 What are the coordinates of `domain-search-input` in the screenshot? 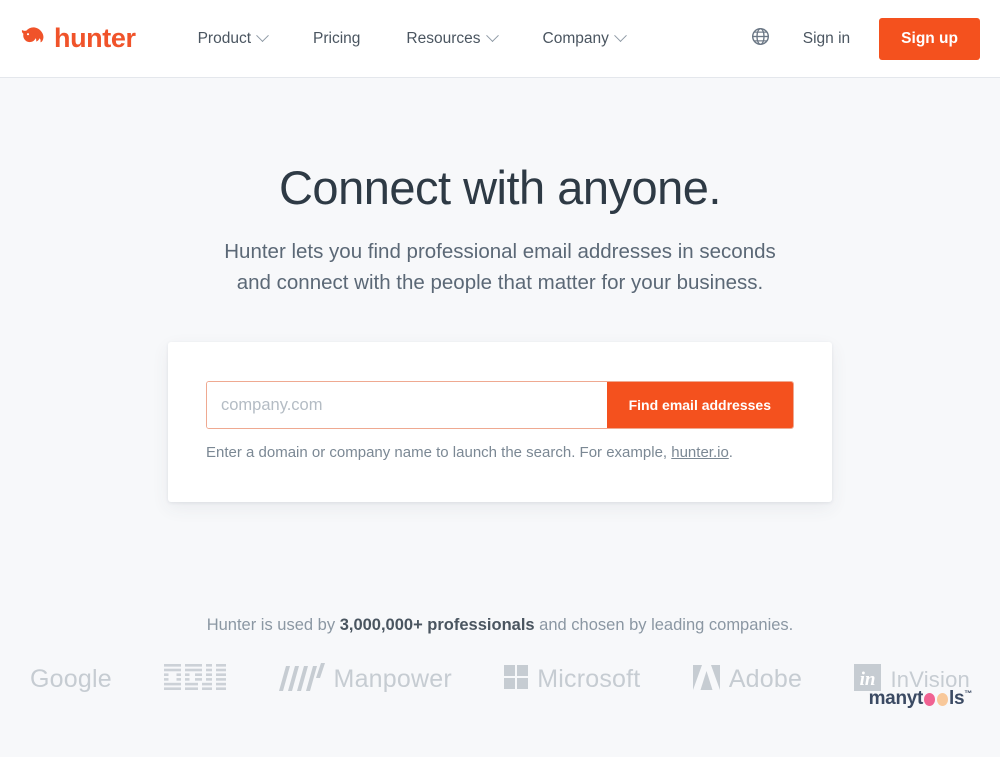 It's located at (407, 405).